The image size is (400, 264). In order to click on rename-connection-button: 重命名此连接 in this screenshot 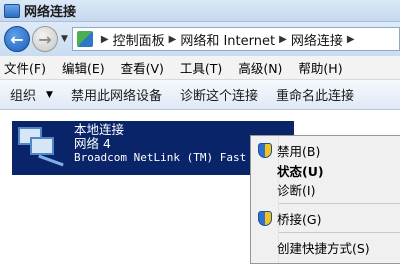, I will do `click(315, 94)`.